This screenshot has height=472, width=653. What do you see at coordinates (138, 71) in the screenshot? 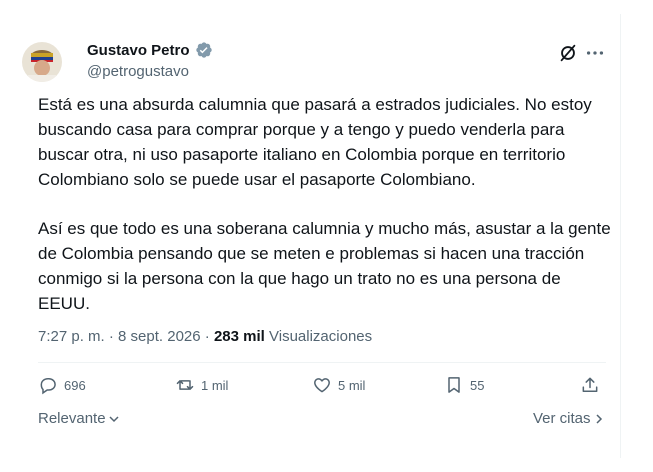
I see `author-handle: @petrogustavo` at bounding box center [138, 71].